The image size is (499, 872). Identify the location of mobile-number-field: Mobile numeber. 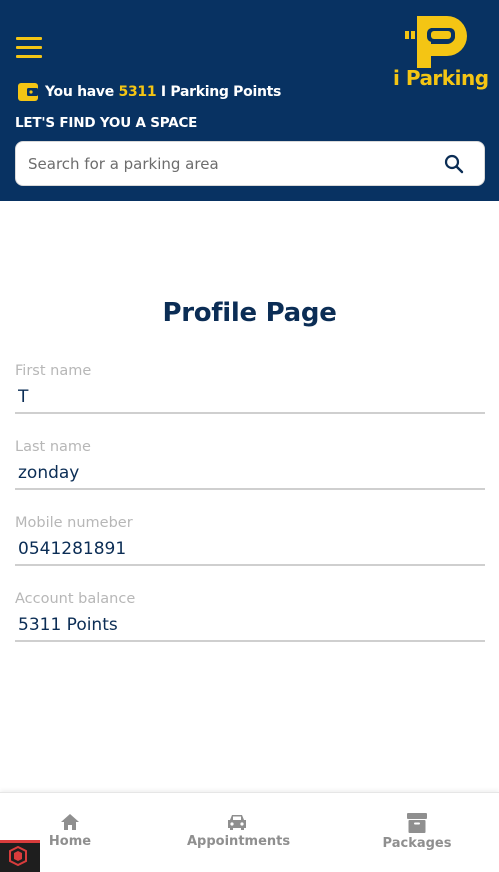
(250, 539).